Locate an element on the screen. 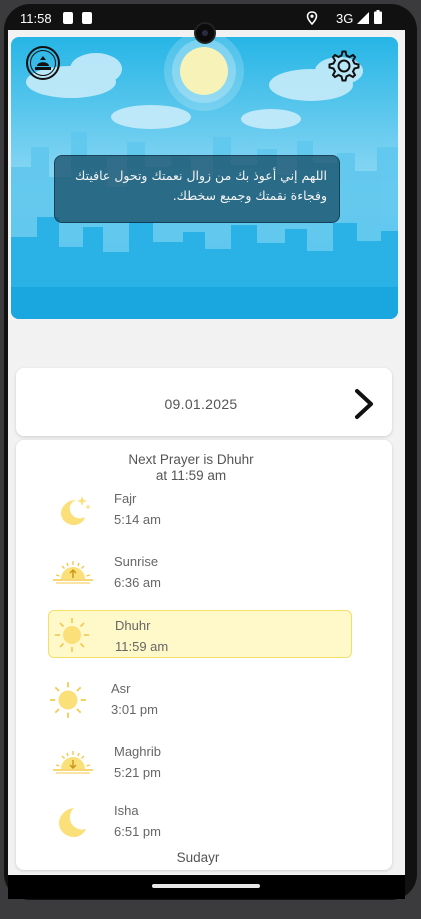  battery-icon is located at coordinates (378, 17).